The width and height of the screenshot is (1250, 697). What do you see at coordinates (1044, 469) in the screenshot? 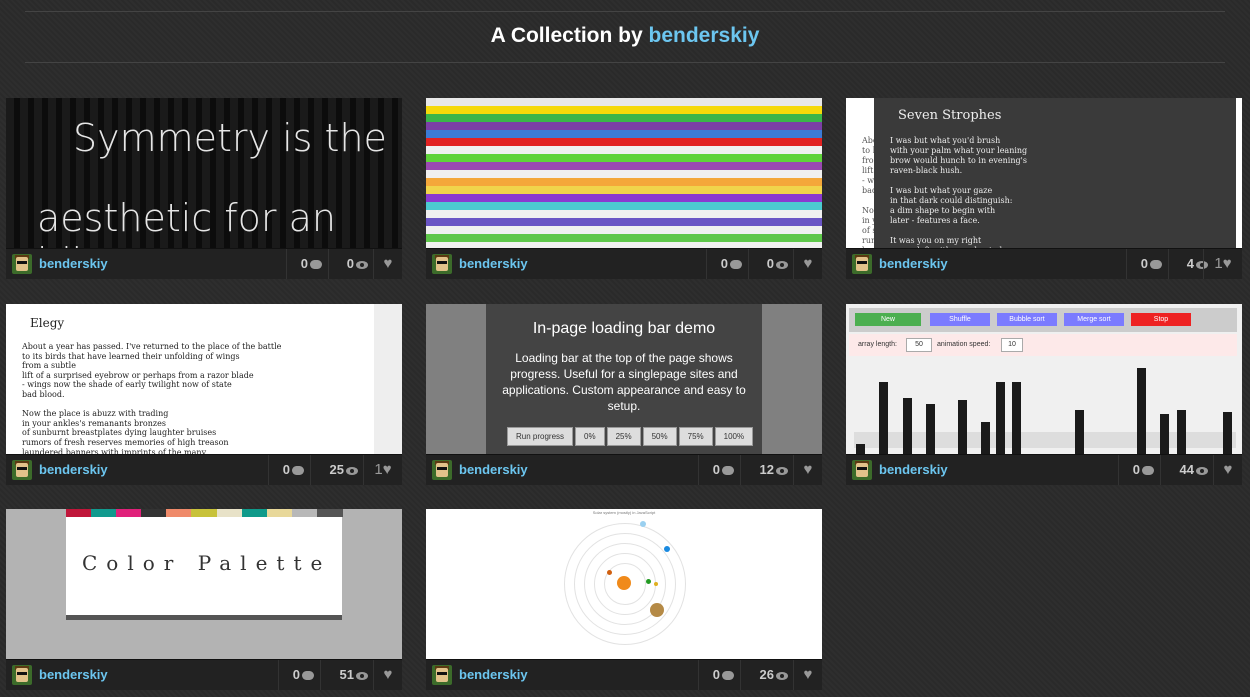
I see `card-meta-bar: benderskiy 0 44 ♥` at bounding box center [1044, 469].